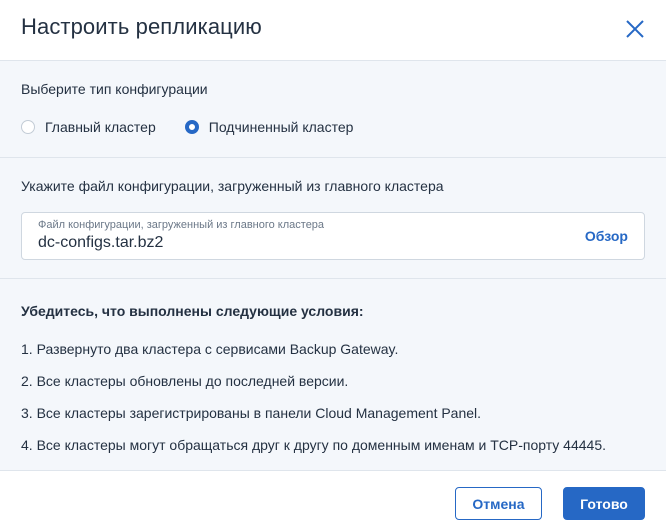 The height and width of the screenshot is (531, 666). I want to click on radio-main-cluster: Главный кластер, so click(88, 127).